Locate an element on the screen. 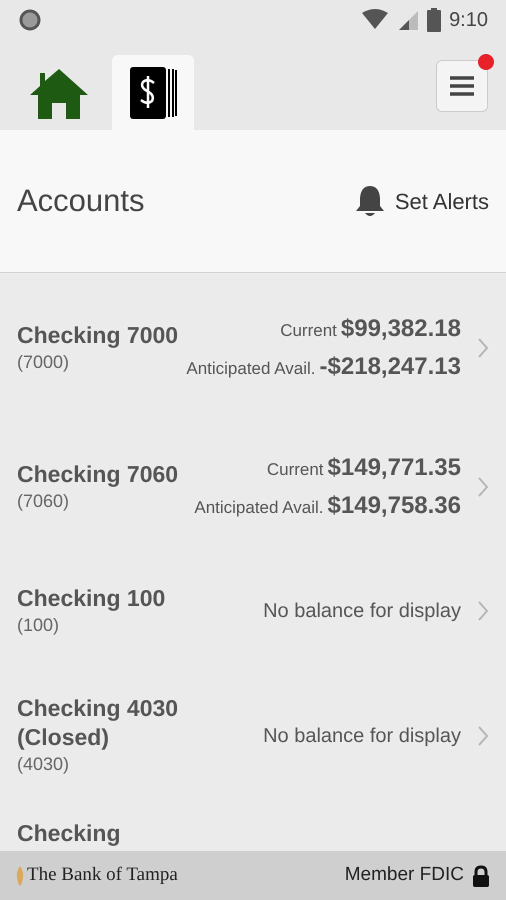 The image size is (506, 900). menu-button is located at coordinates (462, 86).